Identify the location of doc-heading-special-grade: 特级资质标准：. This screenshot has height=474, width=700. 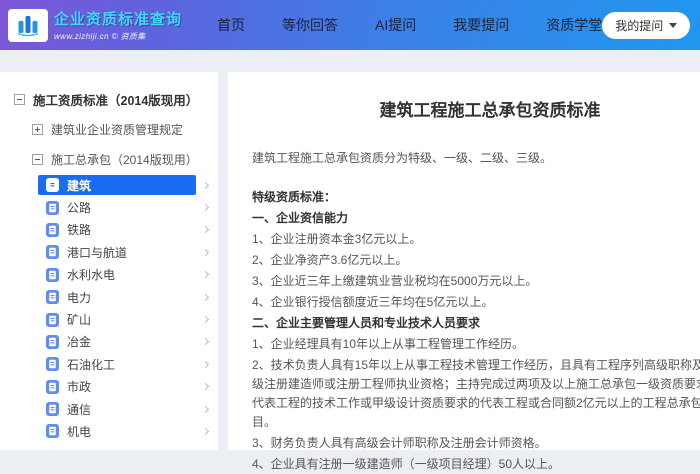
(294, 197).